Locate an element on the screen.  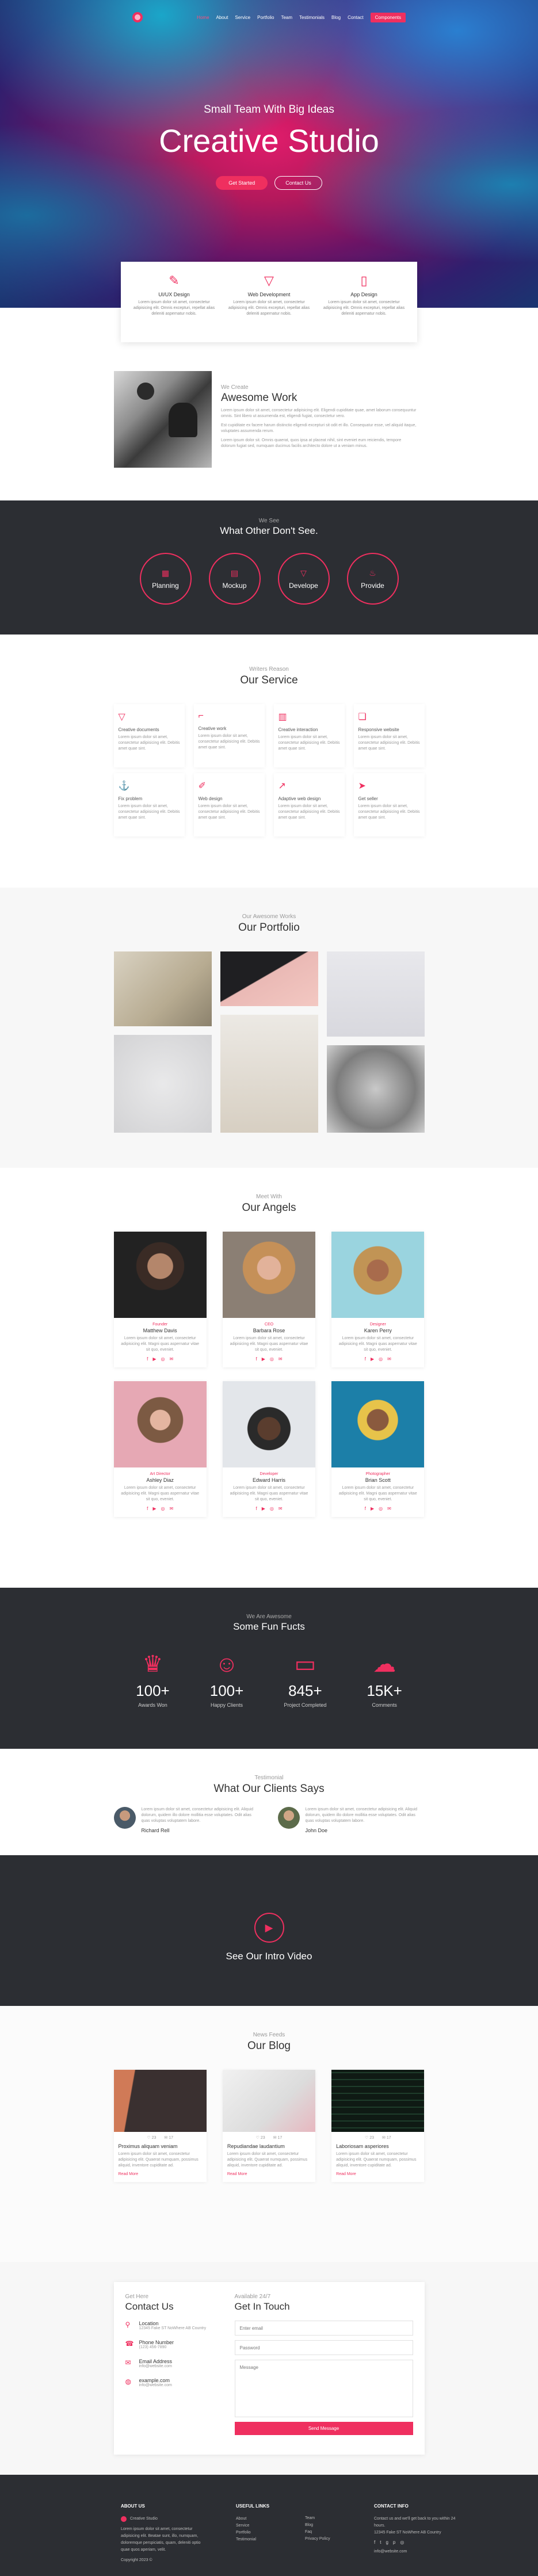
avatar is located at coordinates (289, 1818).